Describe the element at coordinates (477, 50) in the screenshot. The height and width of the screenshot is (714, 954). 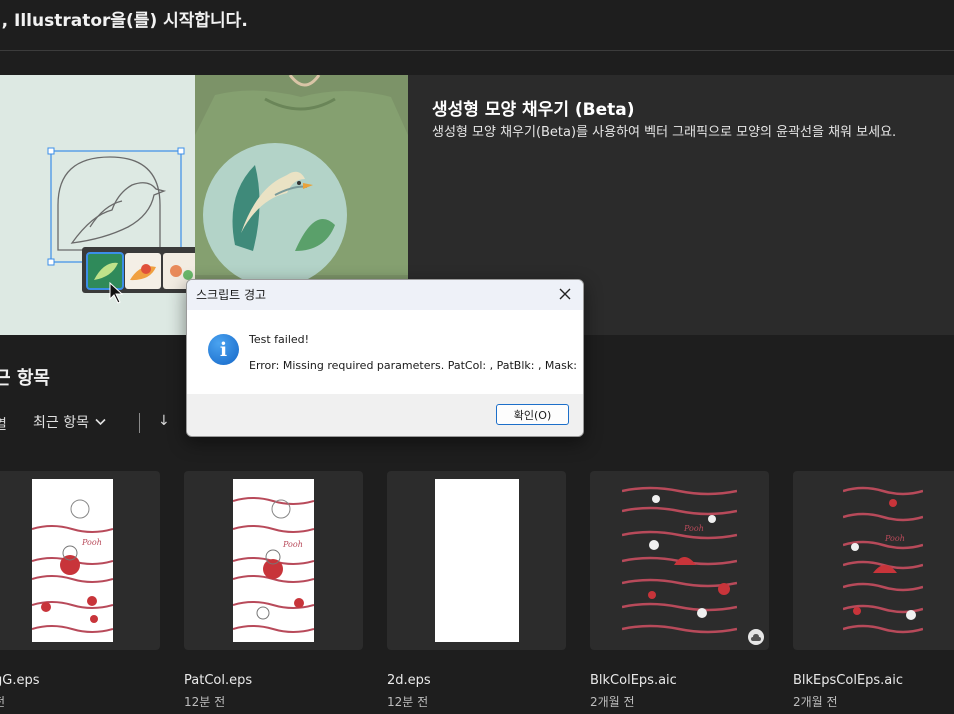
I see `header-divider` at that location.